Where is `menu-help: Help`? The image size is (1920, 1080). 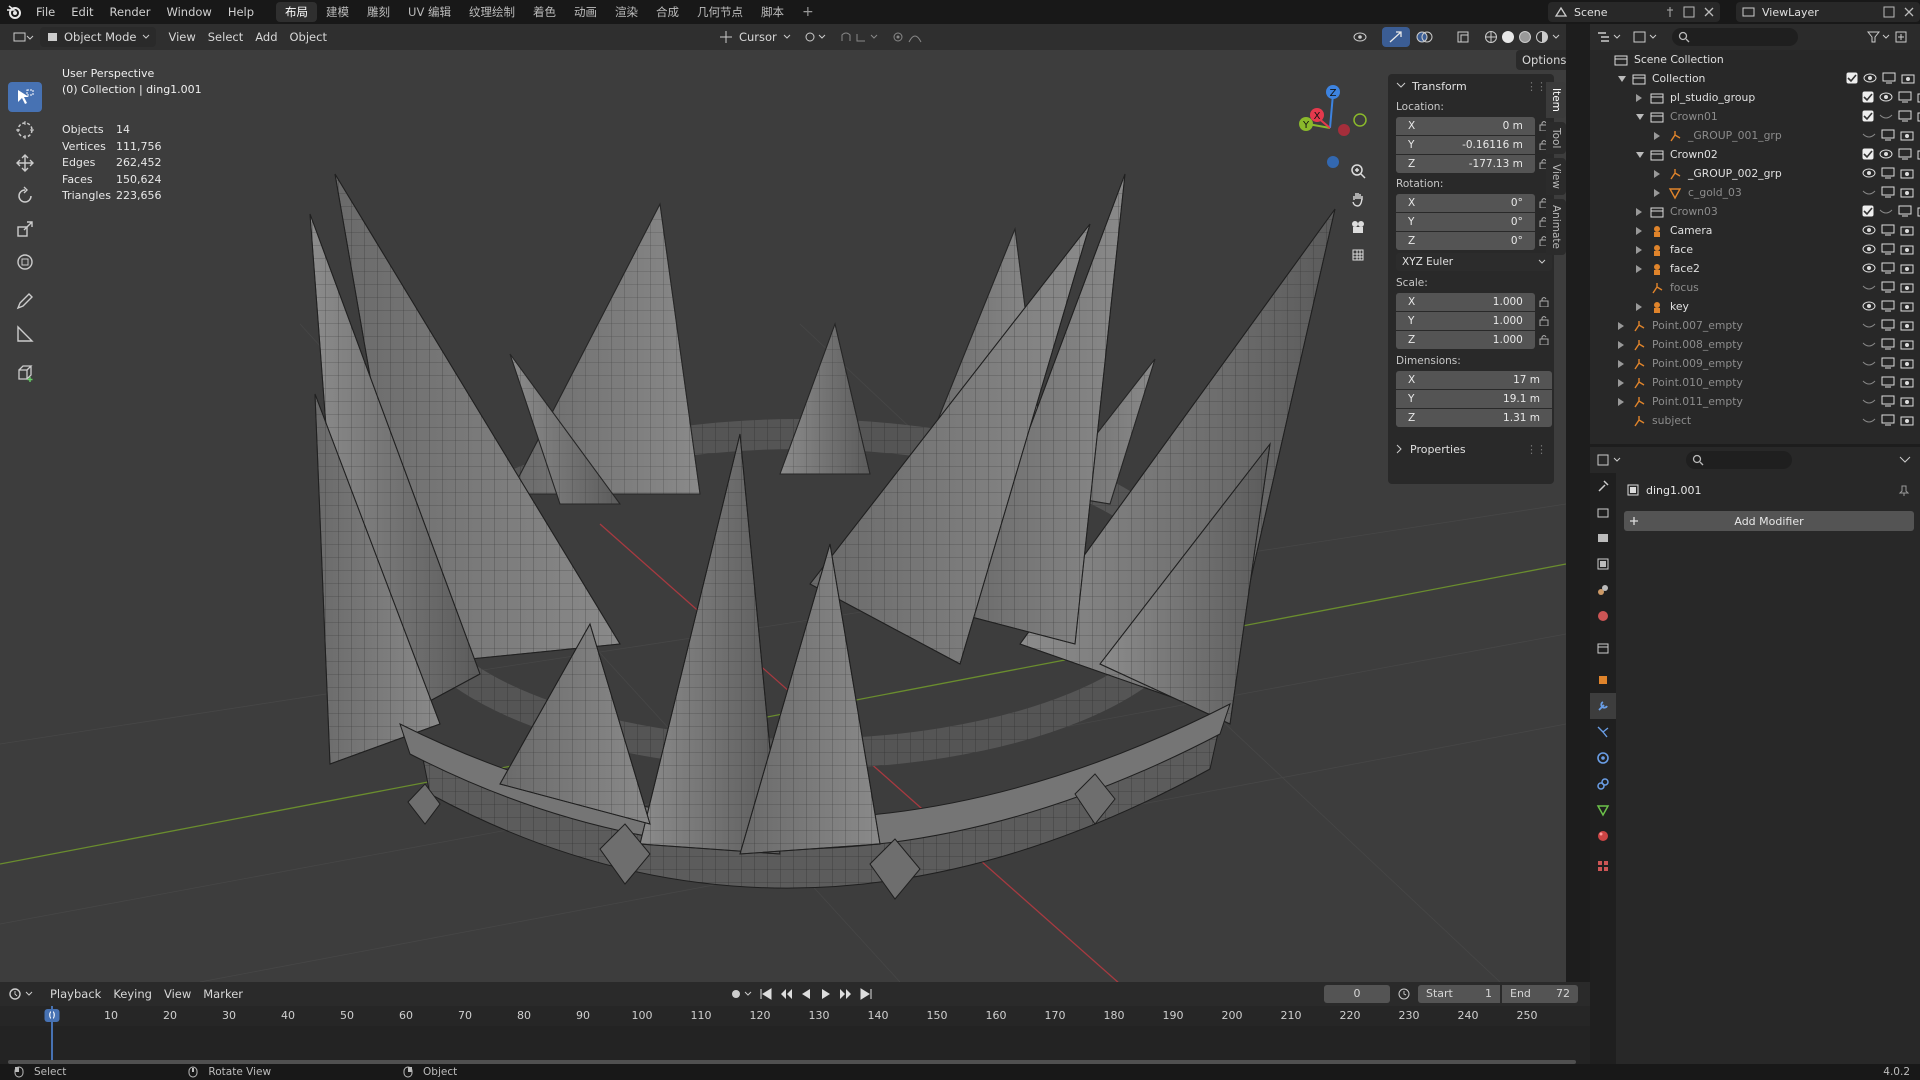
menu-help: Help is located at coordinates (241, 12).